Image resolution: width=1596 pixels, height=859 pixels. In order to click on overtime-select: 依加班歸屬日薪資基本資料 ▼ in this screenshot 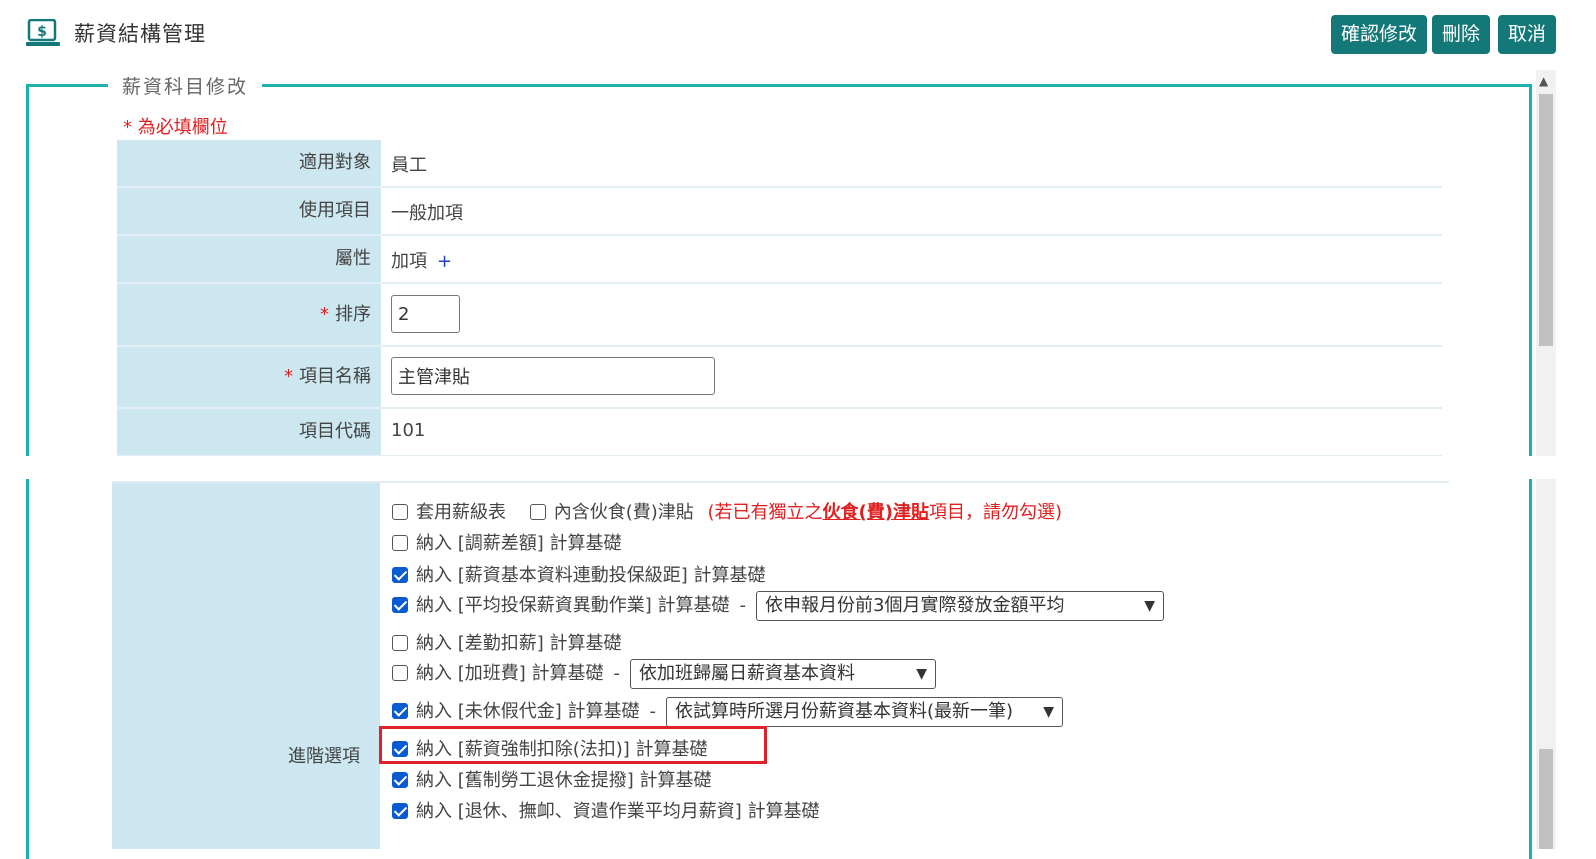, I will do `click(783, 674)`.